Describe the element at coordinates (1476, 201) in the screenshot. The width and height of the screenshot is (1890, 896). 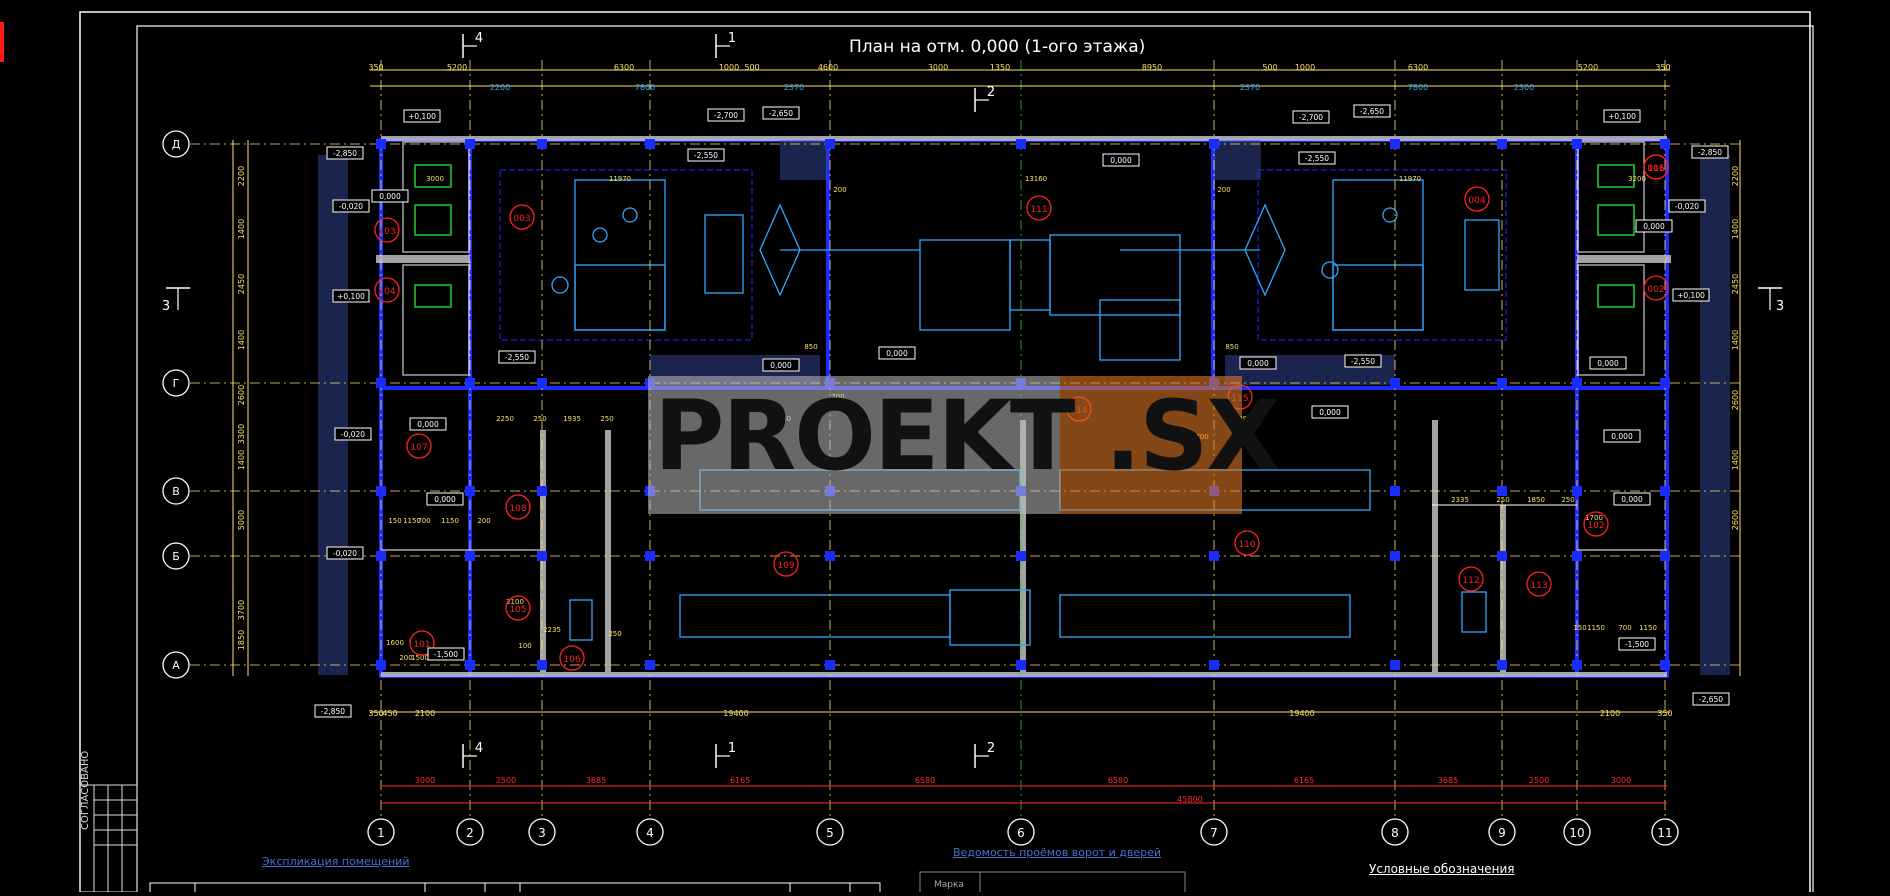
I see `room-tag-label-004: 004` at that location.